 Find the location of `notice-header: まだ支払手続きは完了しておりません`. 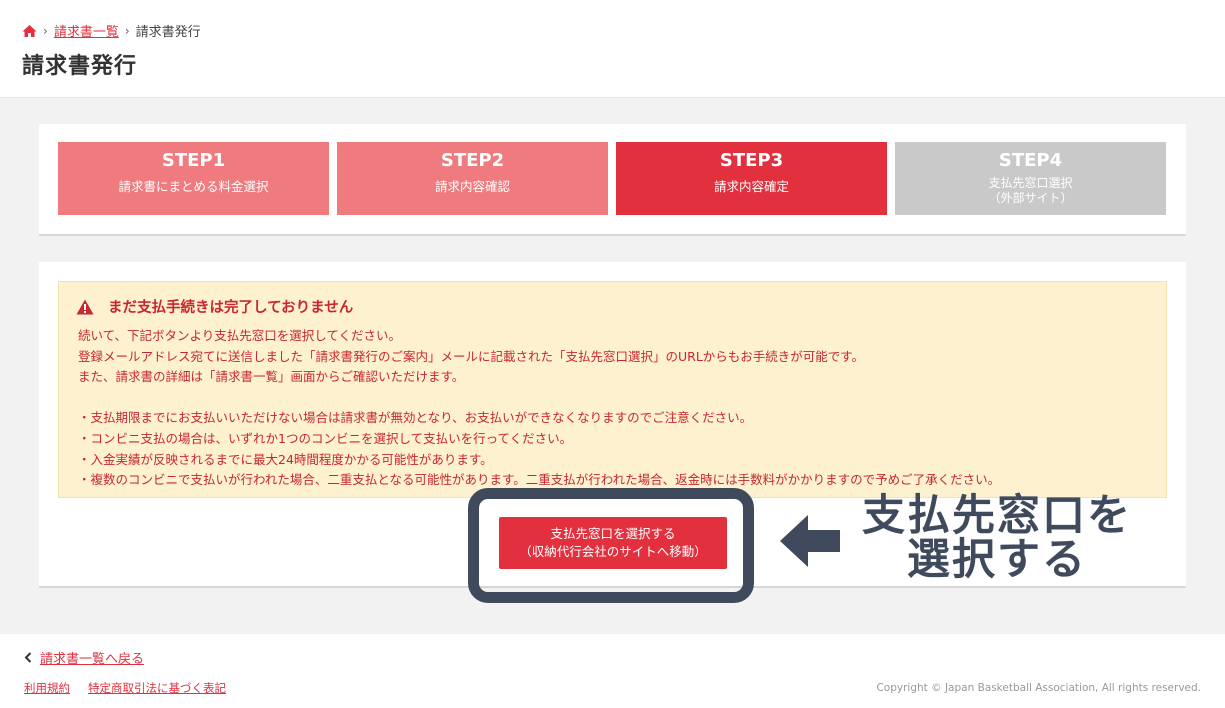

notice-header: まだ支払手続きは完了しておりません is located at coordinates (214, 306).